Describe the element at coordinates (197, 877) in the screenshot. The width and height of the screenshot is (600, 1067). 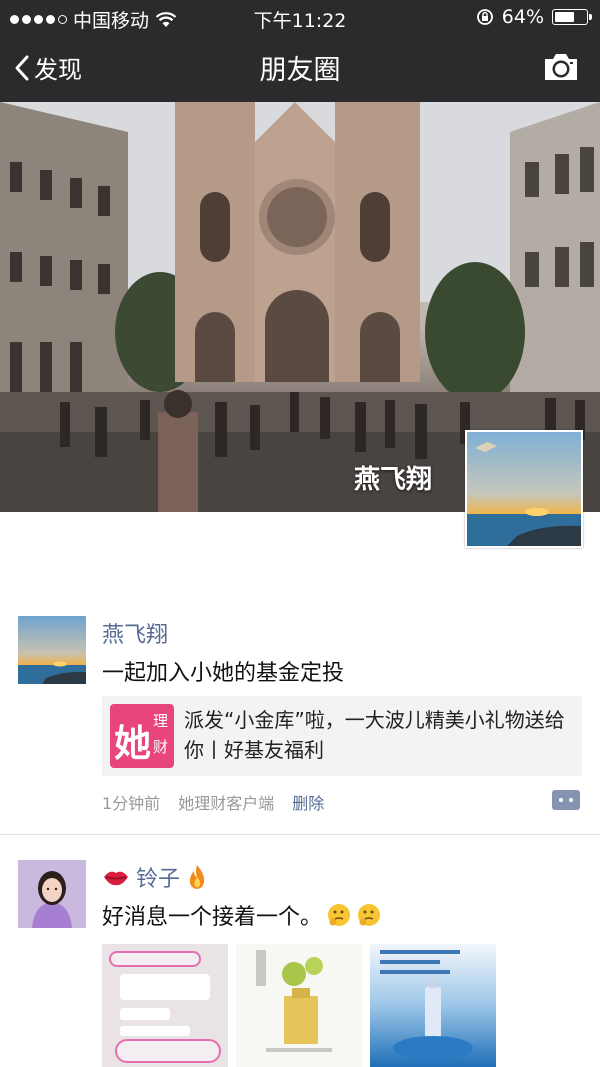
I see `fire-emoji-icon` at that location.